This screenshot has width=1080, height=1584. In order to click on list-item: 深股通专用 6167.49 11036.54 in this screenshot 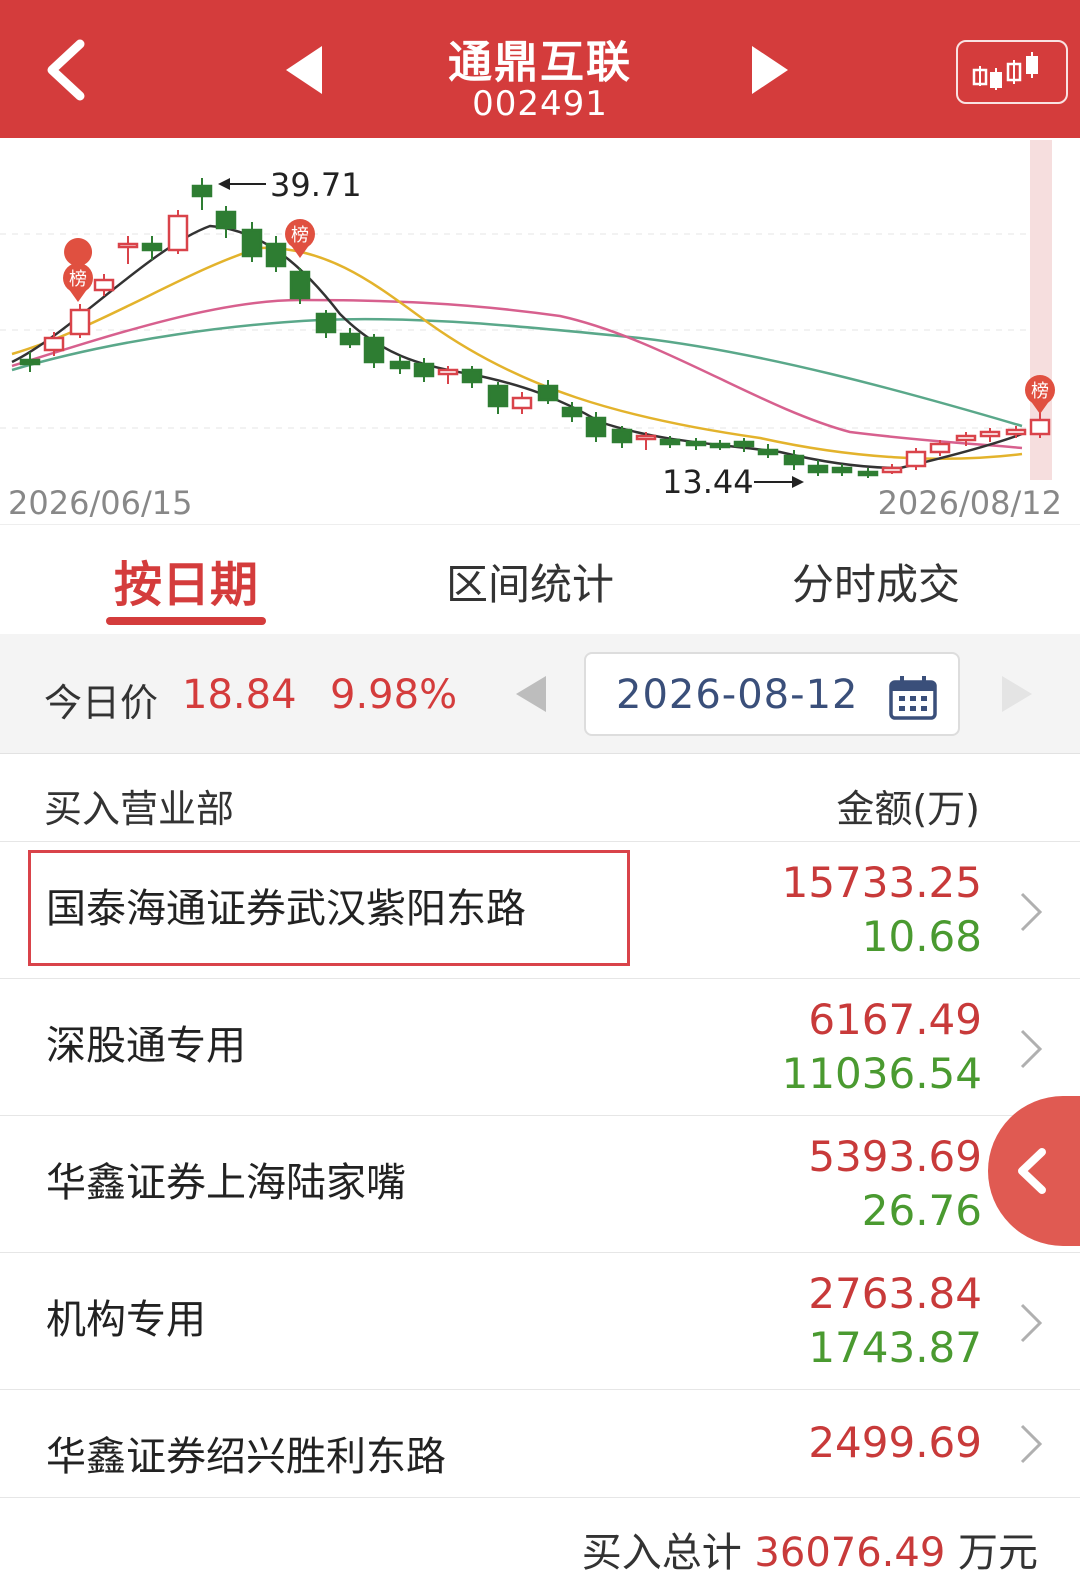, I will do `click(540, 1047)`.